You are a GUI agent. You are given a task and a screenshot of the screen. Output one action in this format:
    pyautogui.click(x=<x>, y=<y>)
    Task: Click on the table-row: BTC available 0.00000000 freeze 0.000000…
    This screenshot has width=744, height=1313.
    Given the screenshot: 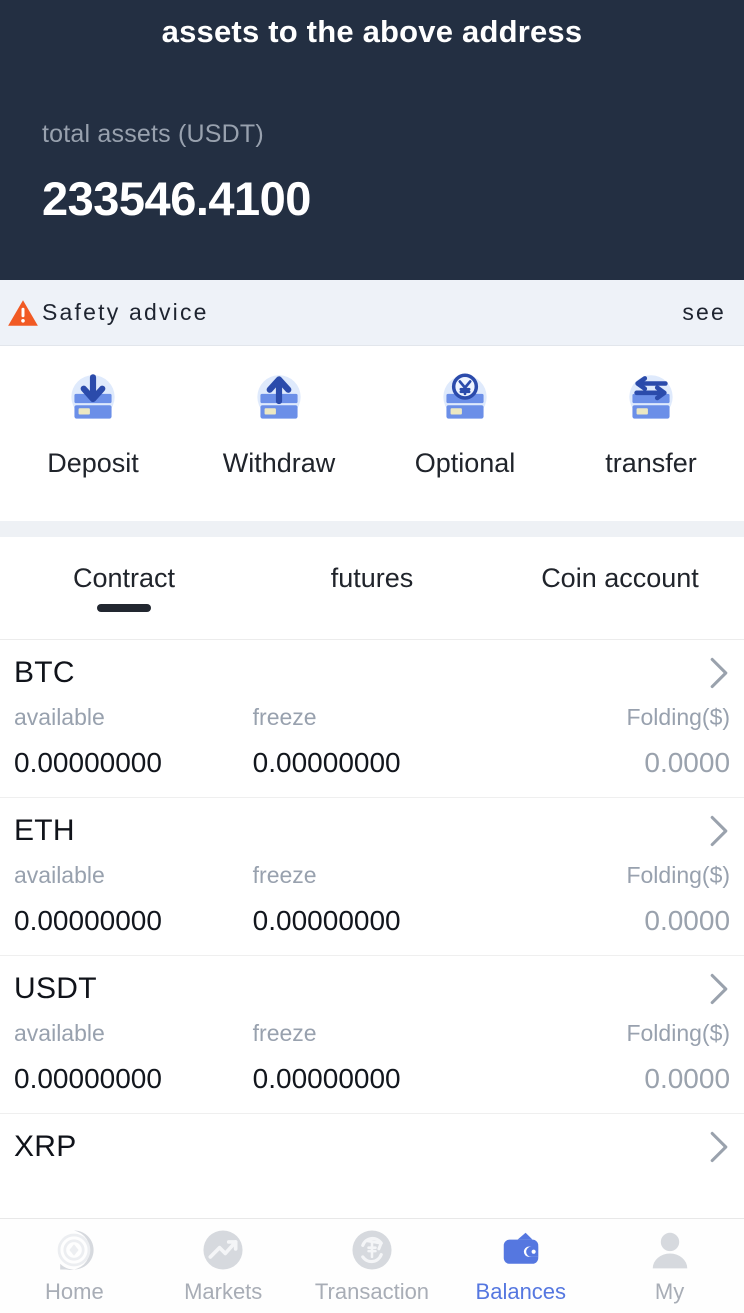 What is the action you would take?
    pyautogui.click(x=372, y=719)
    